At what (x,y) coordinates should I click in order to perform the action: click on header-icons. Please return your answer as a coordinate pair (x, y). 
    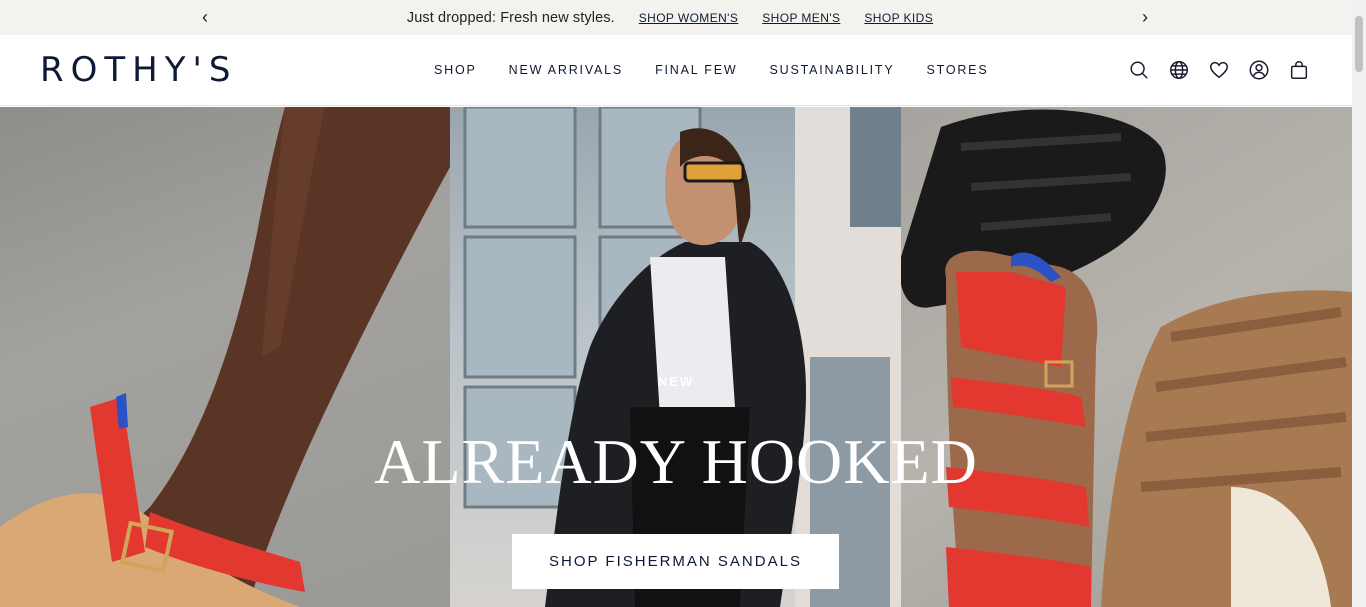
    Looking at the image, I should click on (1219, 70).